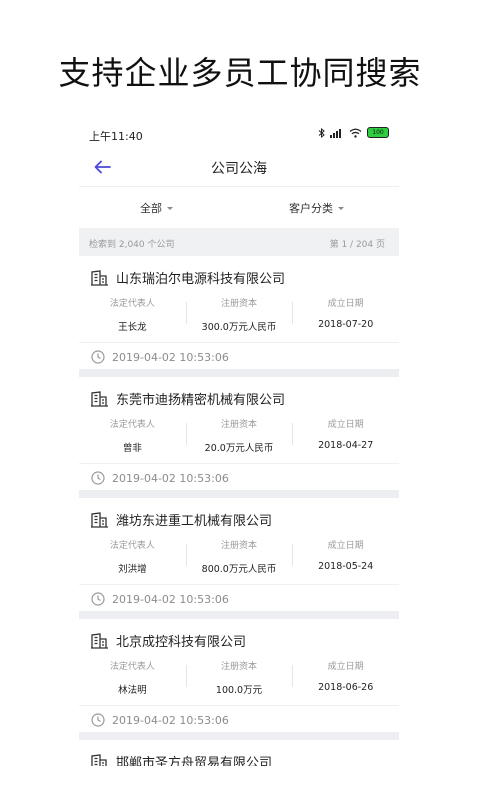 Image resolution: width=480 pixels, height=800 pixels. Describe the element at coordinates (132, 690) in the screenshot. I see `legal-rep-value: 林法明` at that location.